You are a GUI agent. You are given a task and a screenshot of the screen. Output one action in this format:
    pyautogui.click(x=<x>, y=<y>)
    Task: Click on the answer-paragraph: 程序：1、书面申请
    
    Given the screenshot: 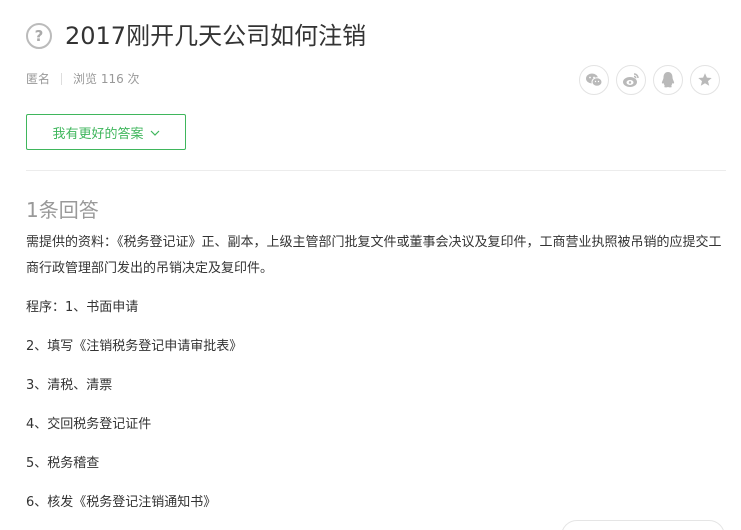 What is the action you would take?
    pyautogui.click(x=82, y=307)
    